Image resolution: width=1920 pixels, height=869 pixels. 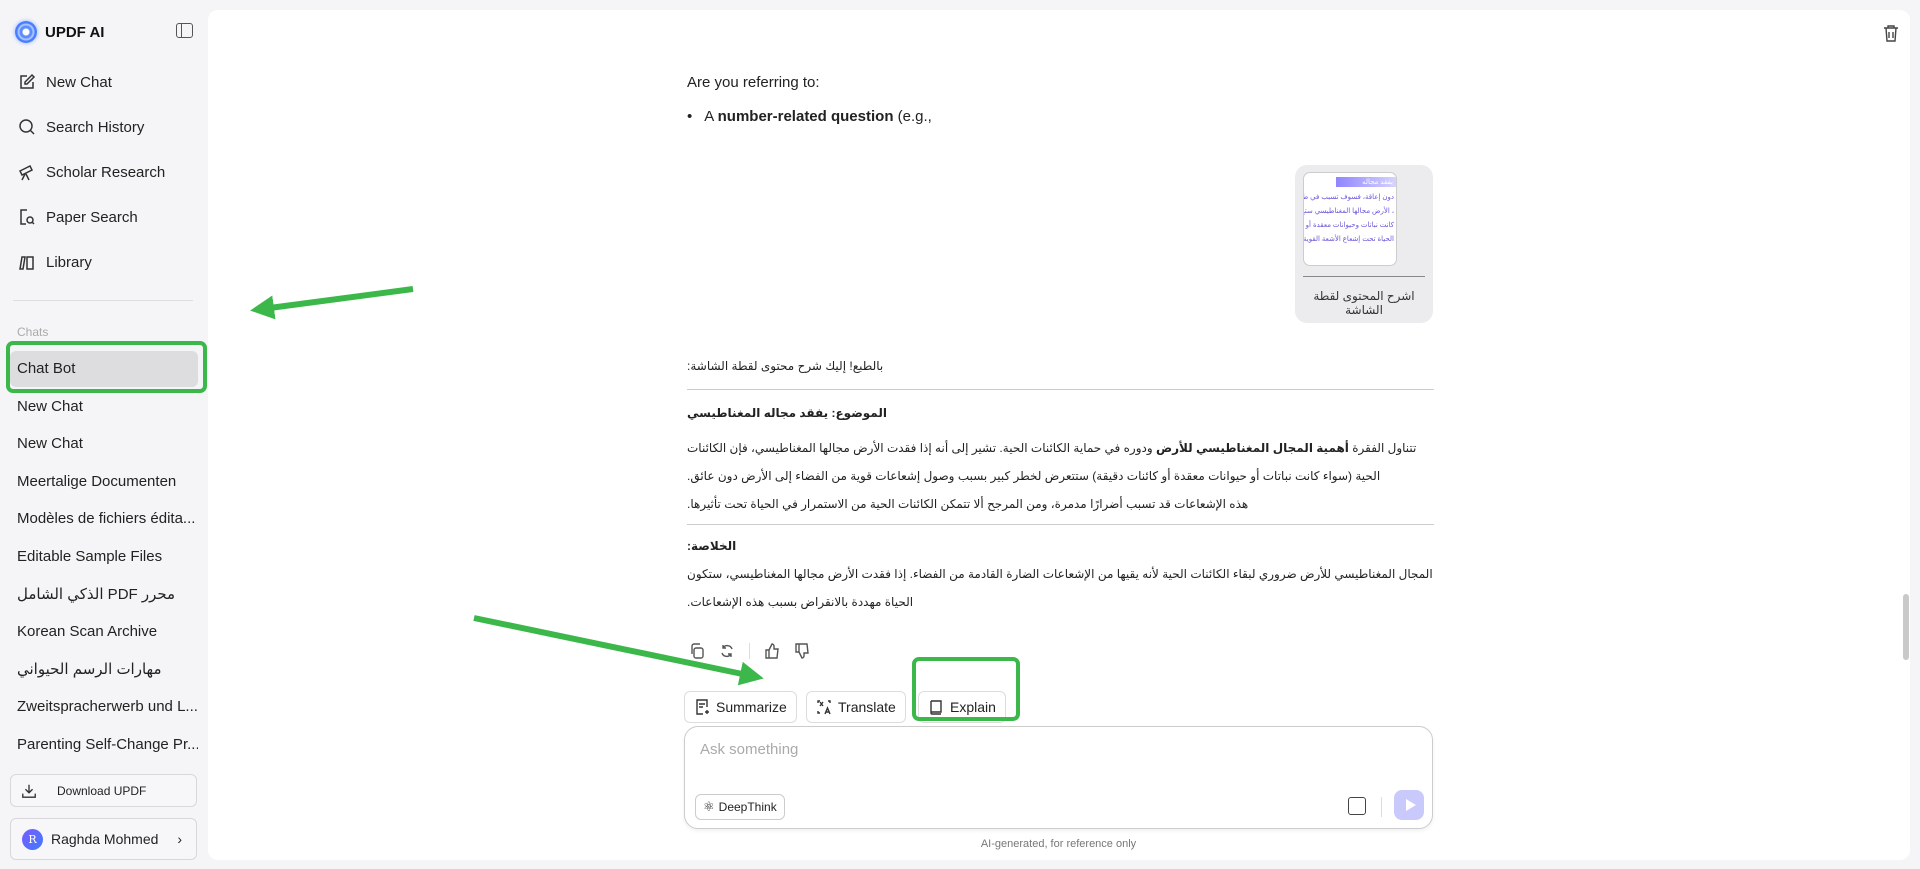 What do you see at coordinates (1409, 805) in the screenshot?
I see `send-button` at bounding box center [1409, 805].